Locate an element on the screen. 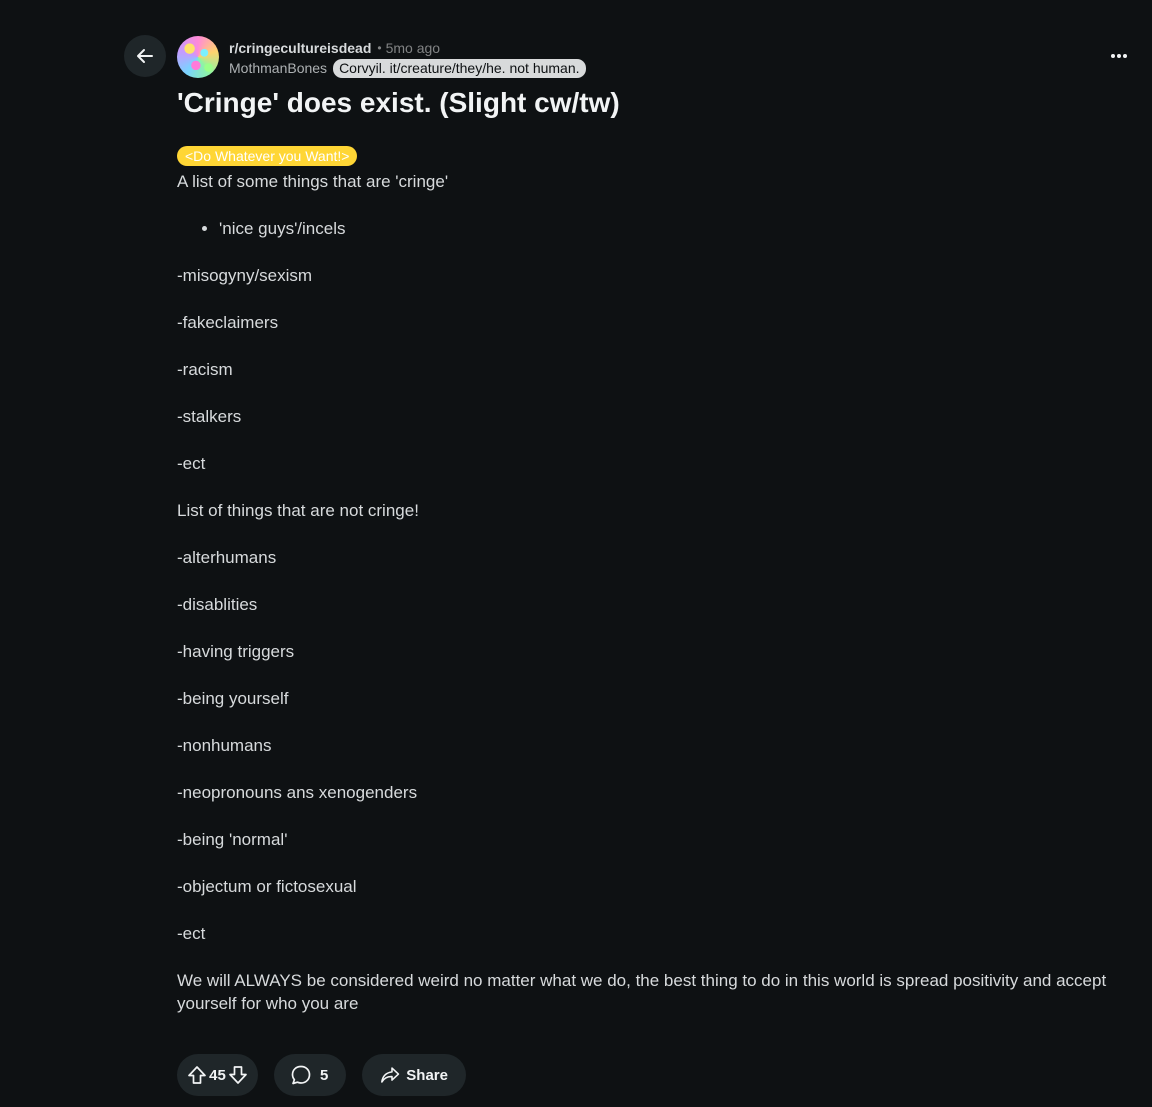 The image size is (1152, 1107). post-time: 5mo ago is located at coordinates (413, 48).